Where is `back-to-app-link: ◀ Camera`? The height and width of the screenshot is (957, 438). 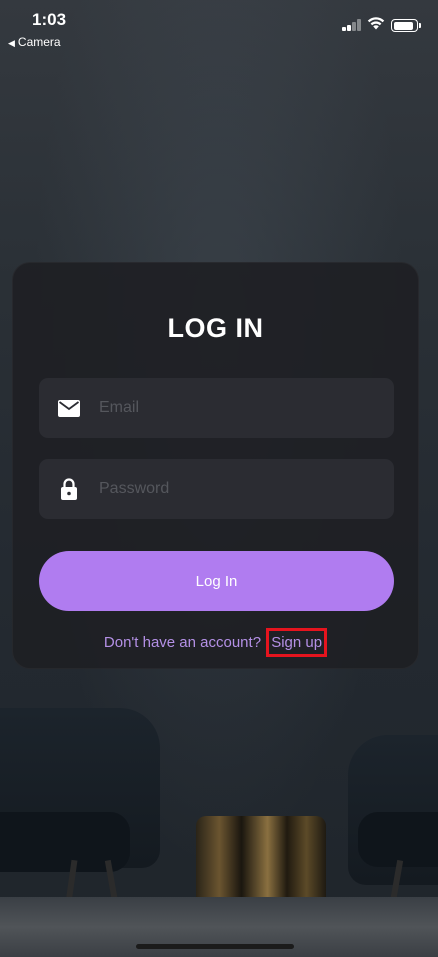 back-to-app-link: ◀ Camera is located at coordinates (34, 42).